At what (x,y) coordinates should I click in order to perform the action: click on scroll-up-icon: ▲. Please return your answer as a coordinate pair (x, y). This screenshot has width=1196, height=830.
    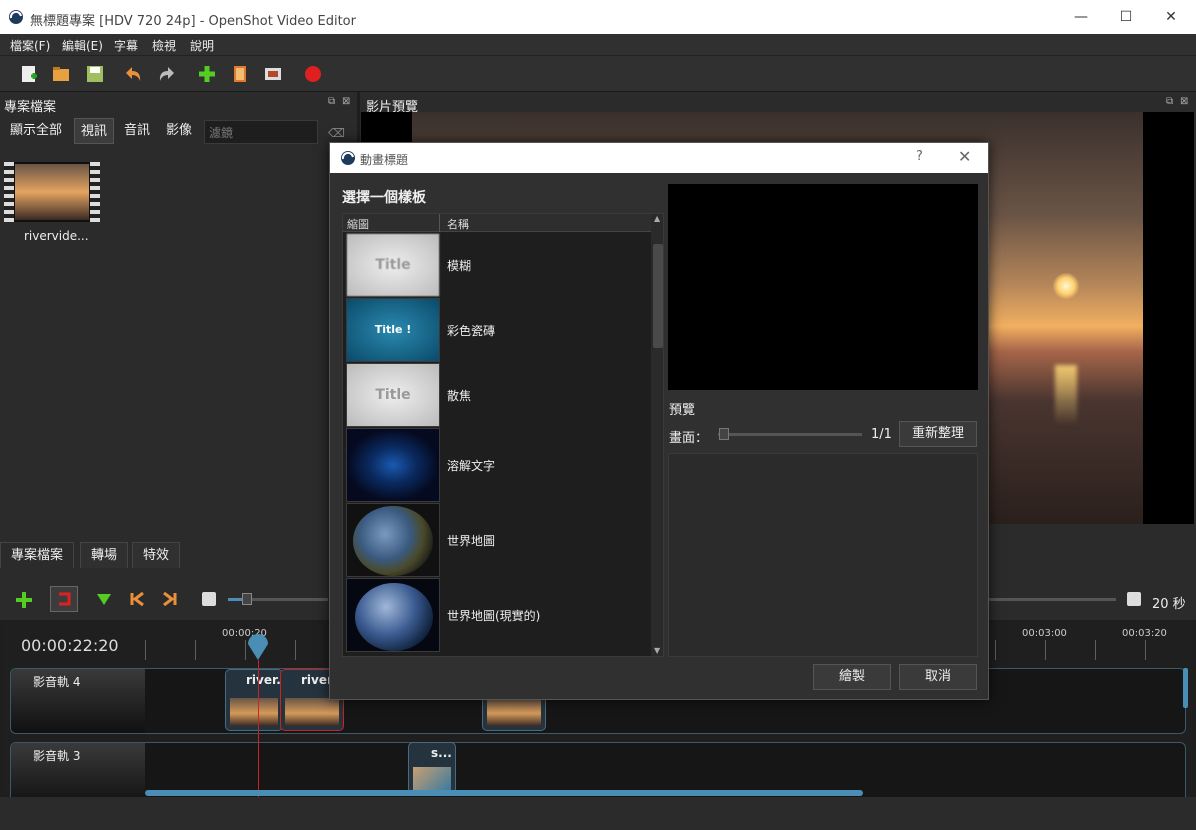
    Looking at the image, I should click on (657, 218).